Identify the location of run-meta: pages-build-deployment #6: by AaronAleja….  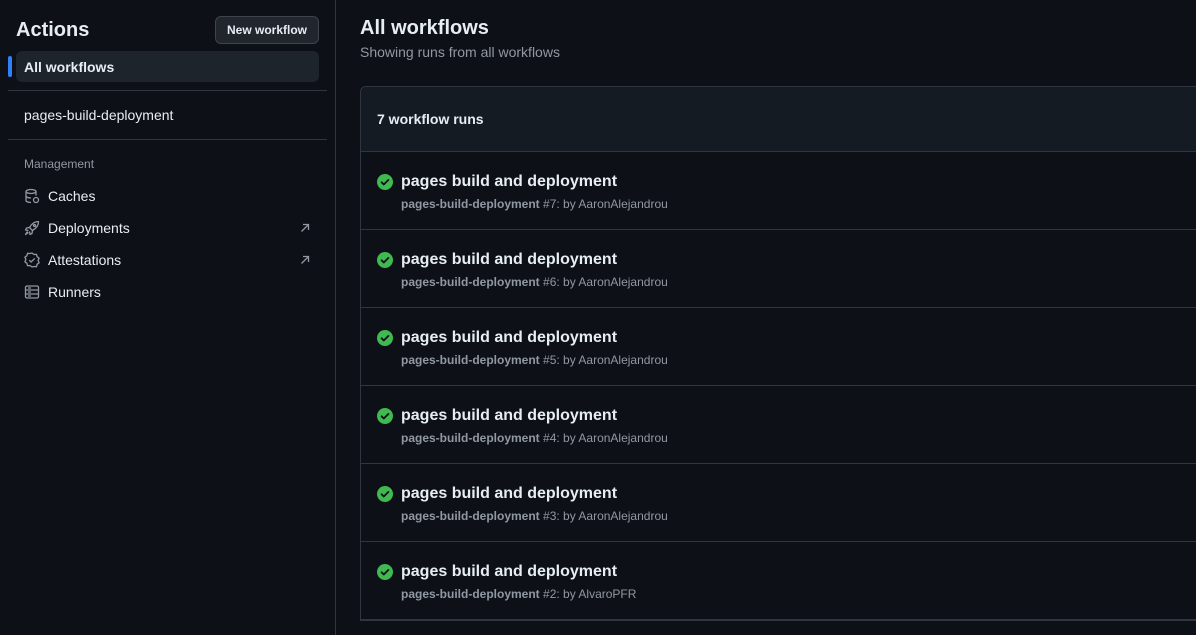
(534, 282).